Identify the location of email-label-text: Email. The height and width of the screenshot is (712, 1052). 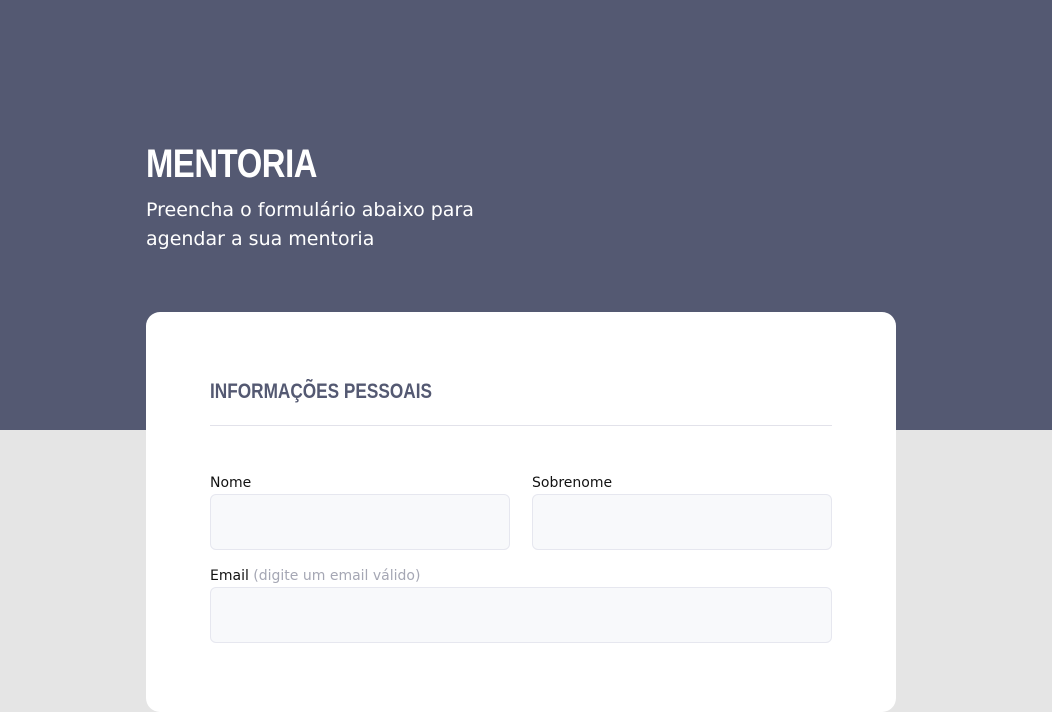
(229, 576).